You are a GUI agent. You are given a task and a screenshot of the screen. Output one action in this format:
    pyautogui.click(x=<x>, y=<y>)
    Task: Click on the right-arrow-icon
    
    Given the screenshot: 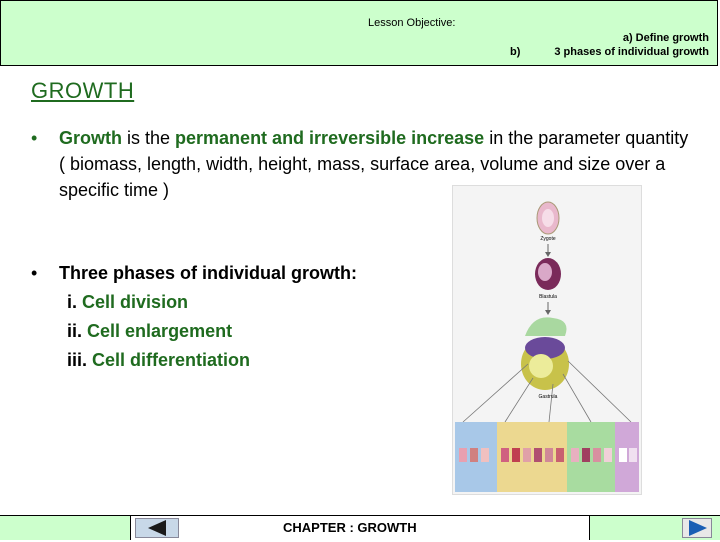 What is the action you would take?
    pyautogui.click(x=698, y=528)
    